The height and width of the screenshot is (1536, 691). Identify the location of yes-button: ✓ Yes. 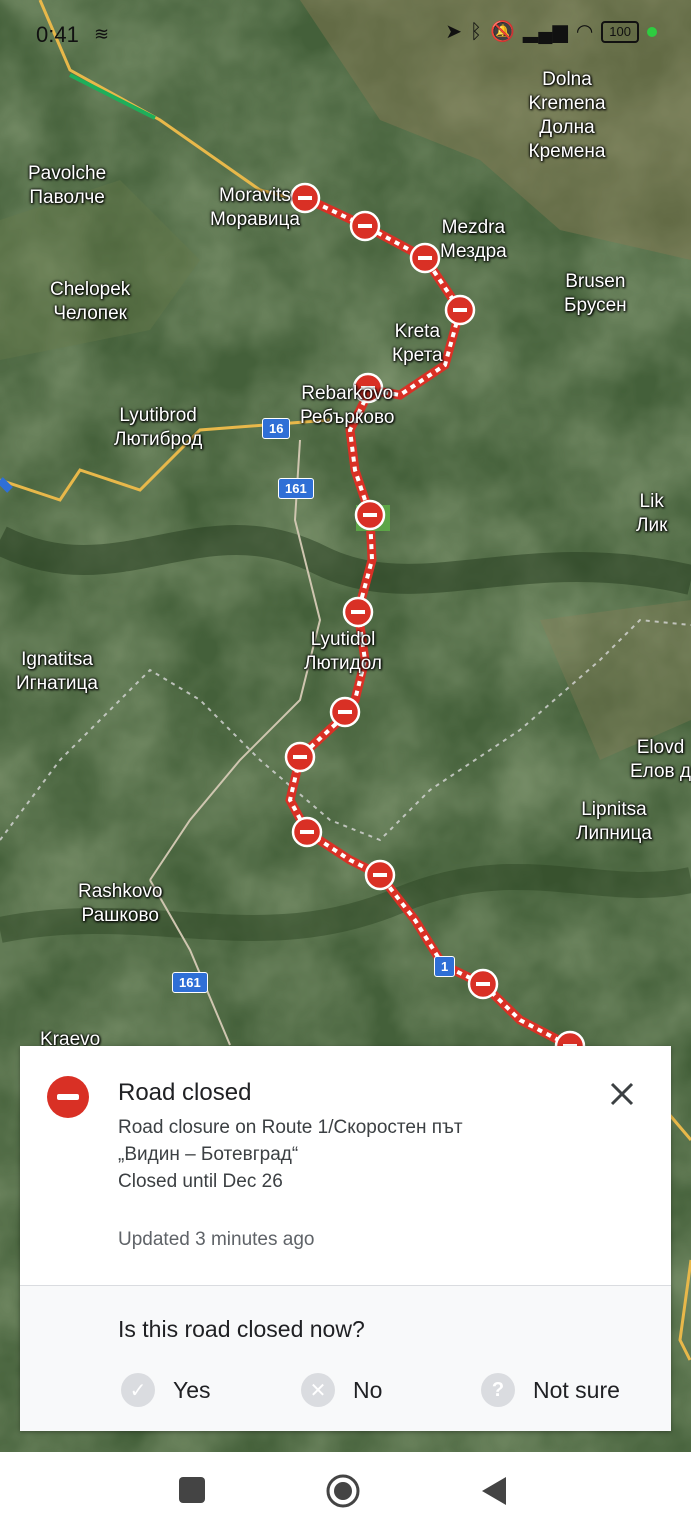
(166, 1390).